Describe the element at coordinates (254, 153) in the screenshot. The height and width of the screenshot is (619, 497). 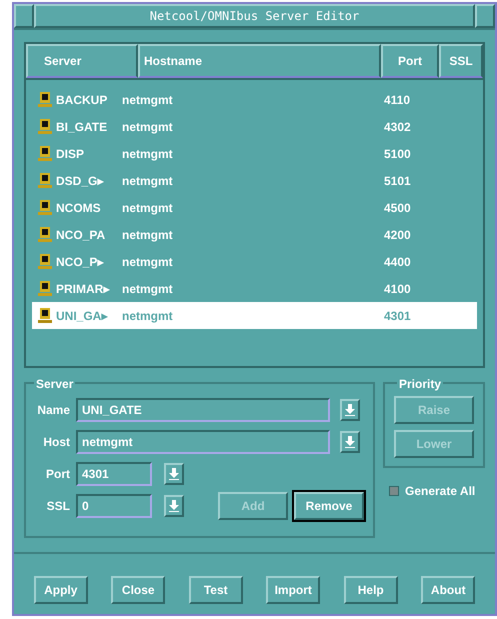
I see `server-row: DISP netmgmt 5100` at that location.